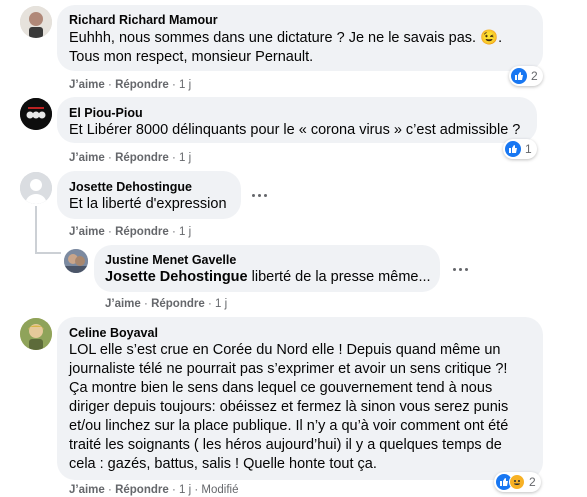 The image size is (587, 497). I want to click on reply-actions-justine: J’aime · Répondre · 1 j, so click(166, 304).